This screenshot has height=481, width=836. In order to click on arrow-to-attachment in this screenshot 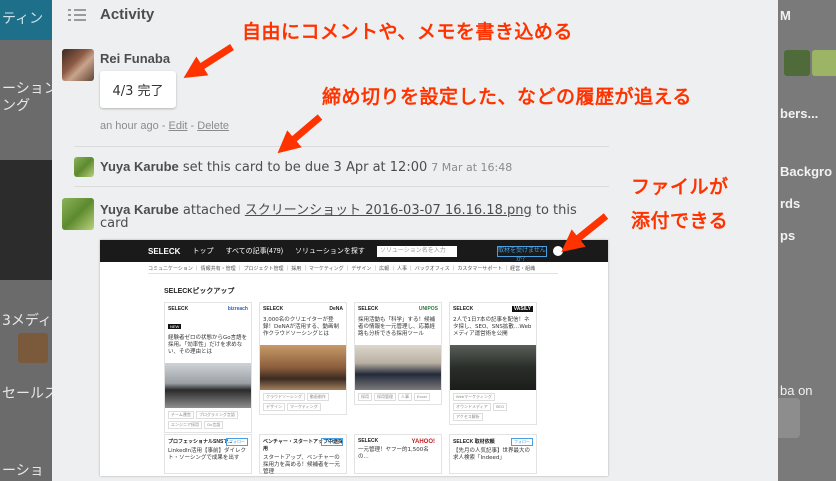, I will do `click(585, 233)`.